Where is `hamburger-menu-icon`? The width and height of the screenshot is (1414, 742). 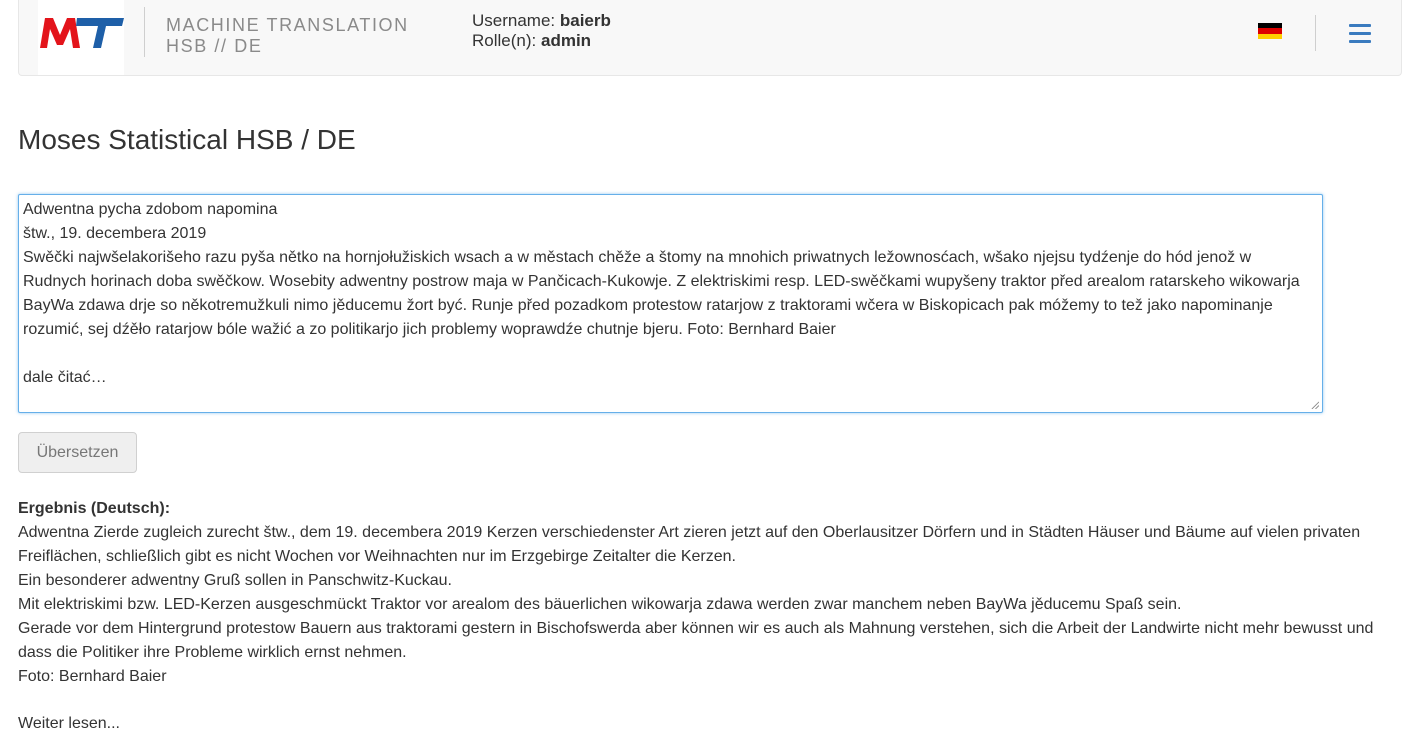 hamburger-menu-icon is located at coordinates (1360, 34).